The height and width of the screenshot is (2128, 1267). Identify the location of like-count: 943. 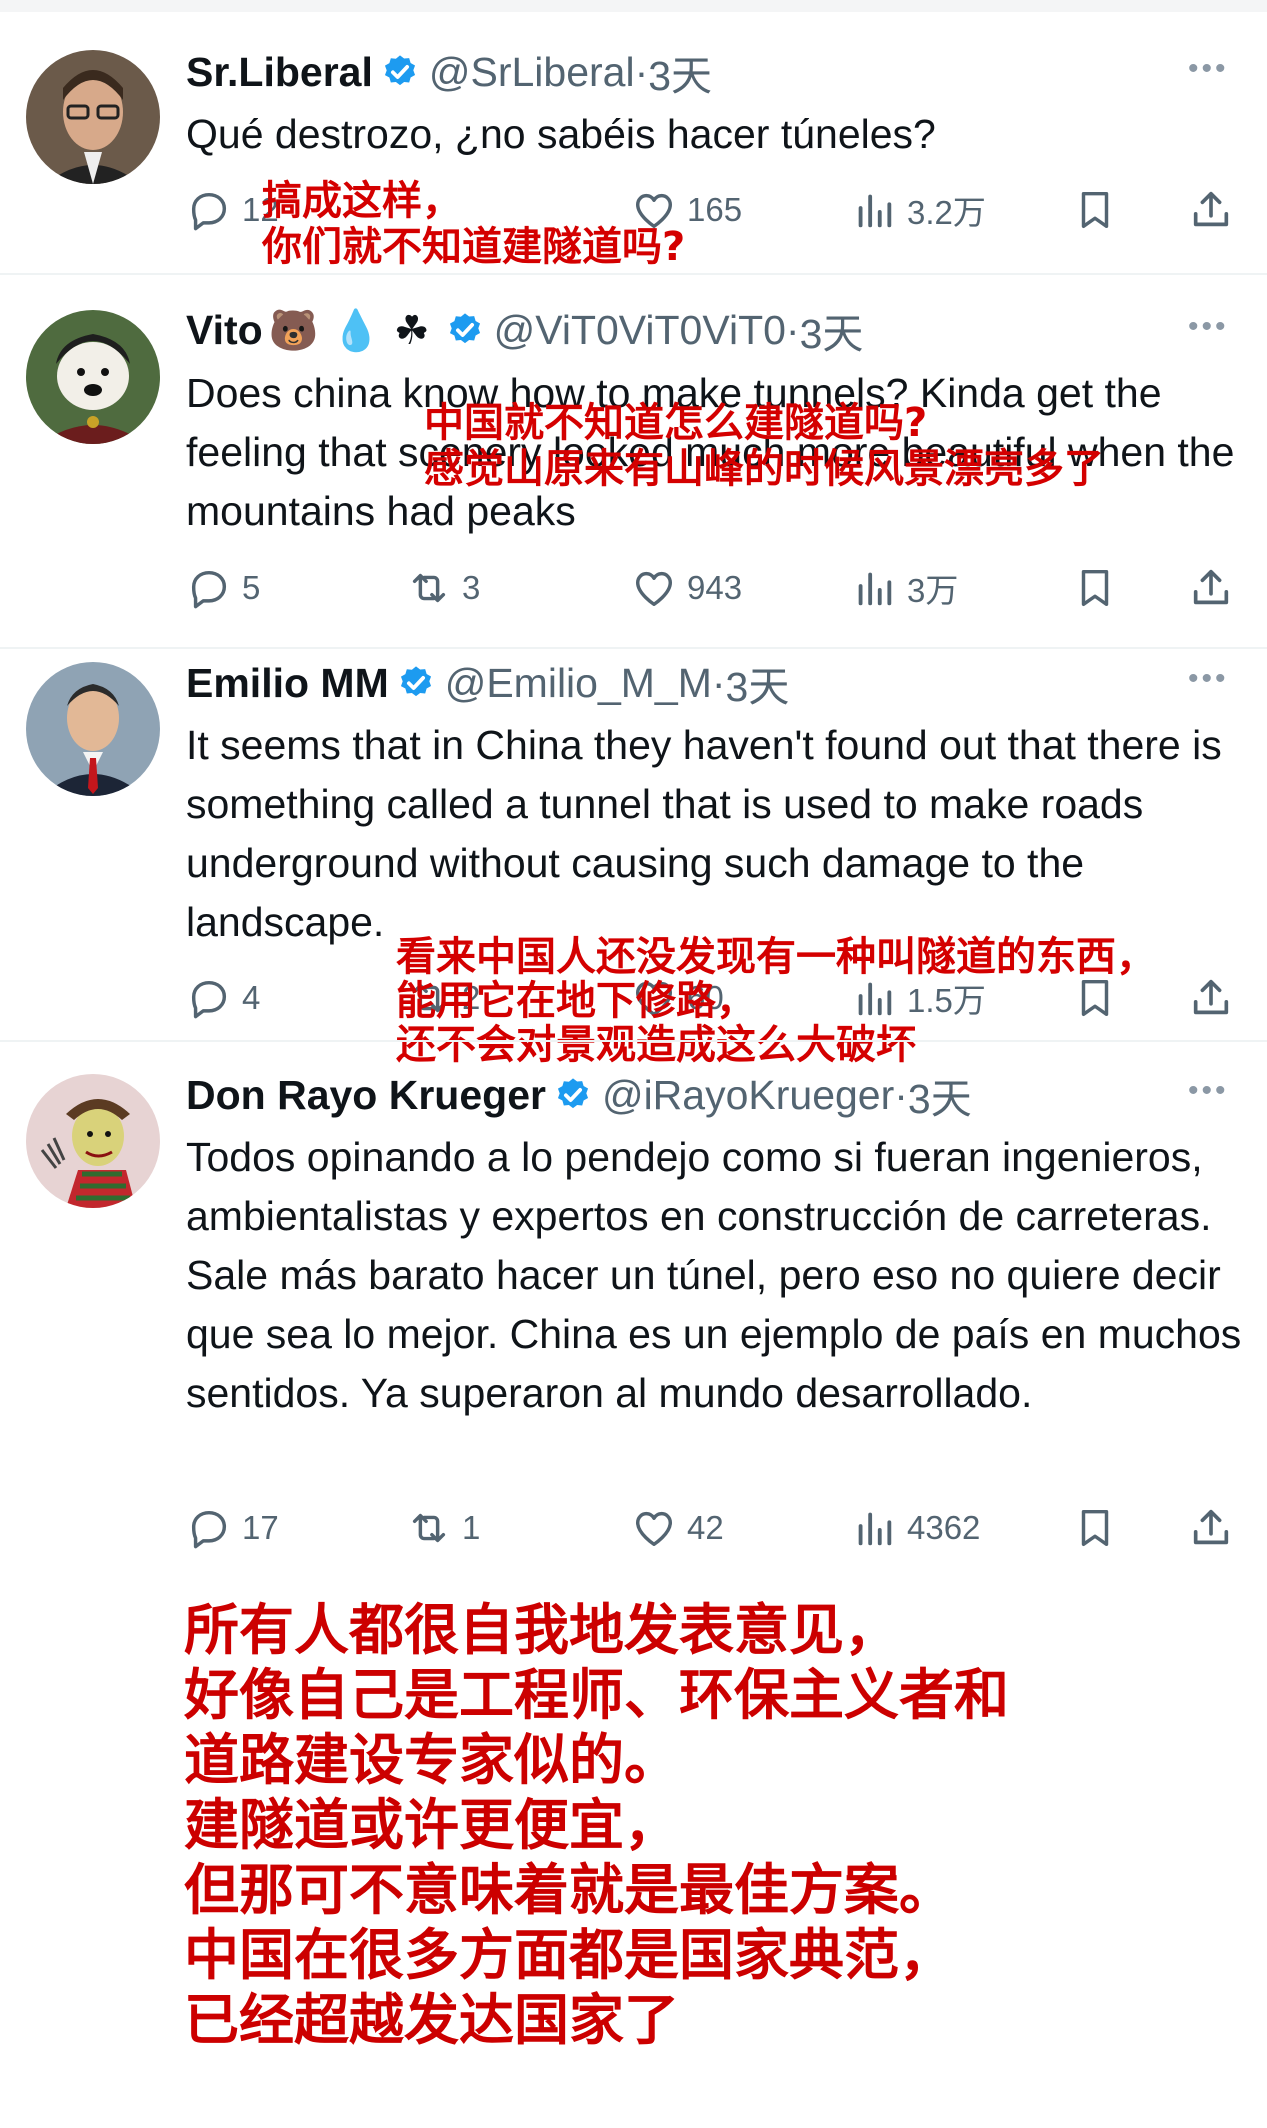
(715, 587).